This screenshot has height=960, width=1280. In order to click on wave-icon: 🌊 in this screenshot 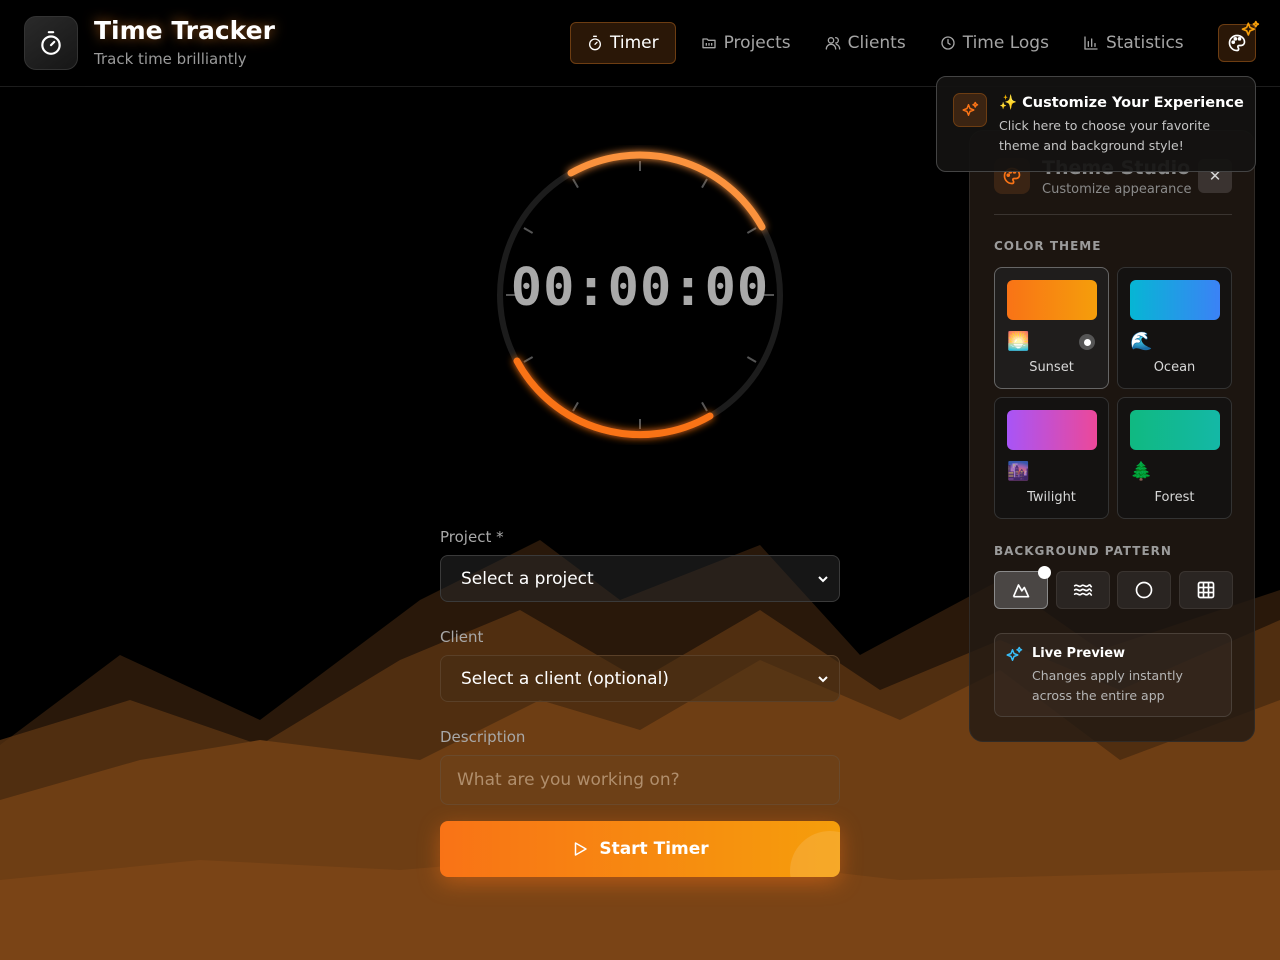, I will do `click(1141, 341)`.